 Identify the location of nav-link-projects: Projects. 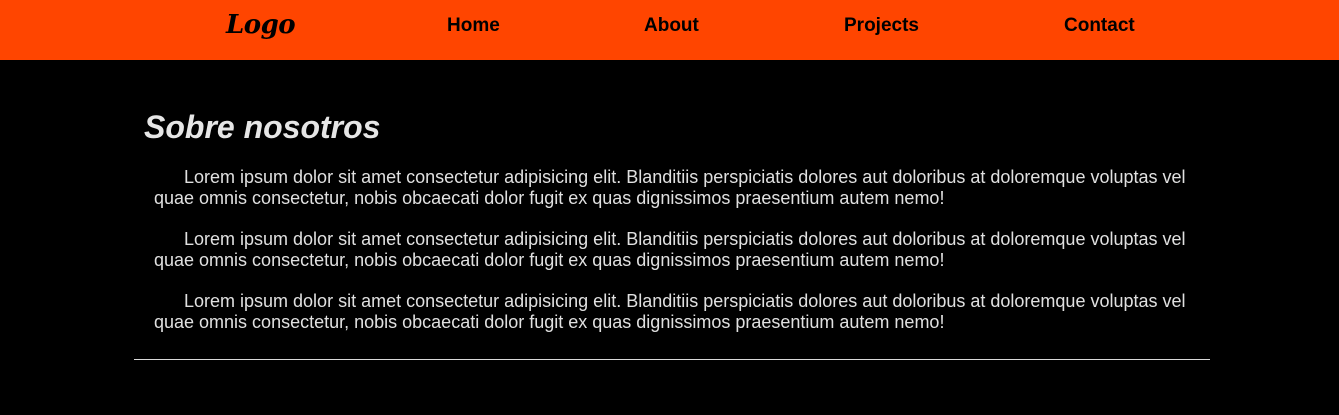
(881, 26).